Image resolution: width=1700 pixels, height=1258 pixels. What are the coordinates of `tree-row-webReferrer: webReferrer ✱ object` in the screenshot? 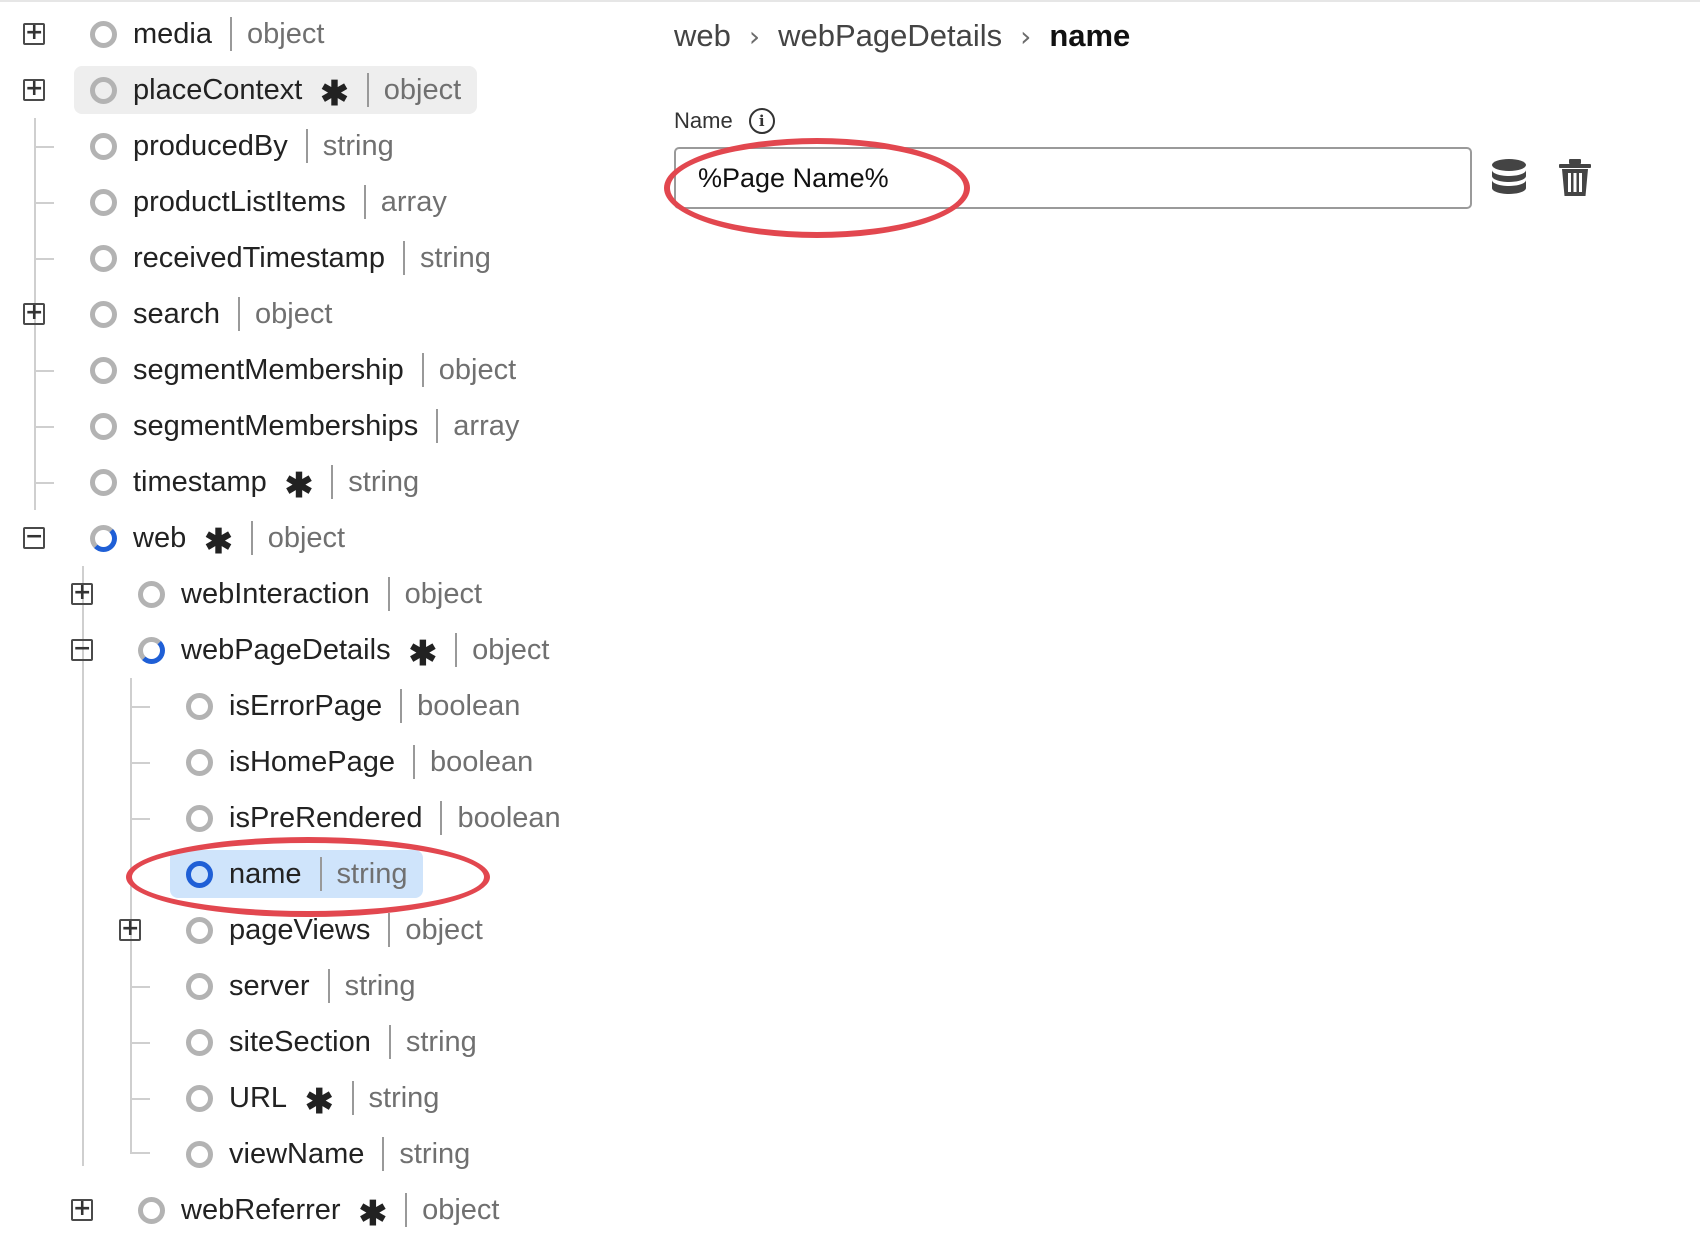 It's located at (314, 1210).